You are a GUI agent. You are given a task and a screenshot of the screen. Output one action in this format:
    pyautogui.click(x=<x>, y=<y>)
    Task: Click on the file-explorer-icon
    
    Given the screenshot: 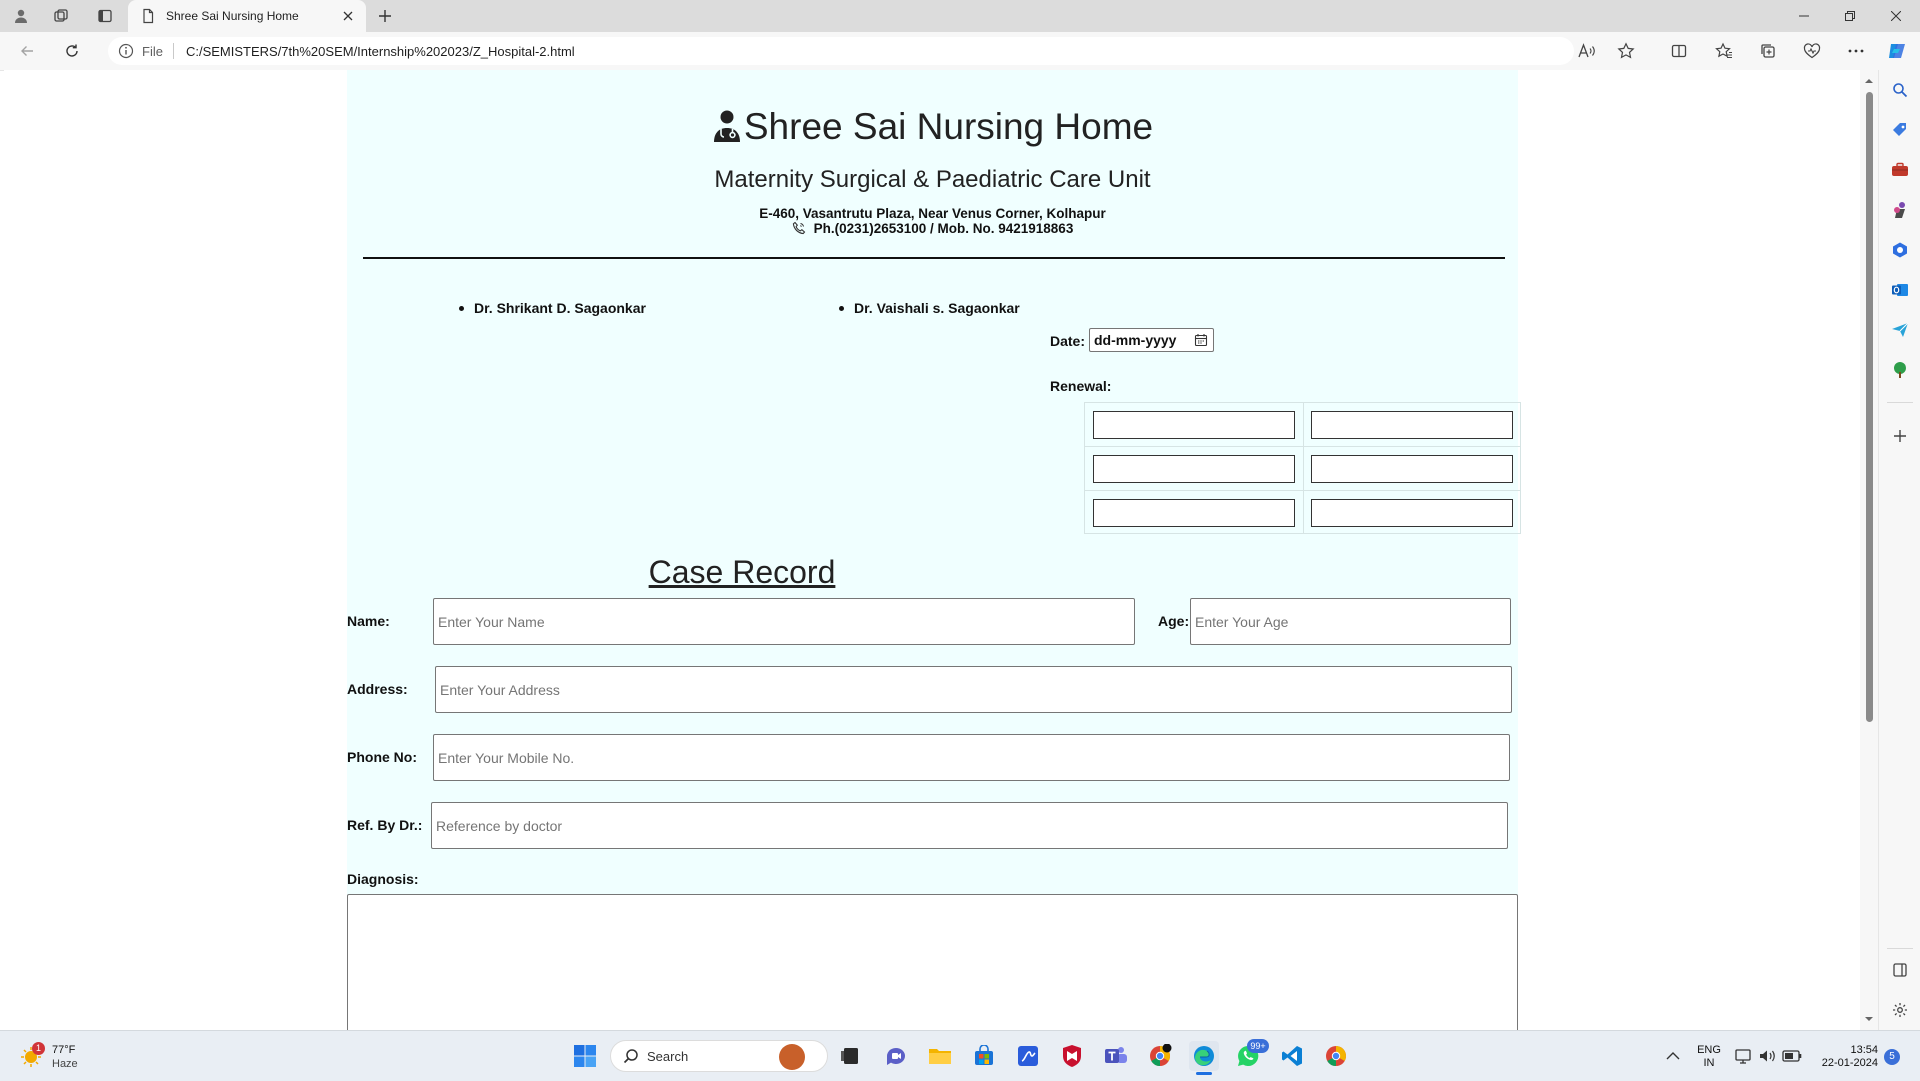 What is the action you would take?
    pyautogui.click(x=940, y=1056)
    